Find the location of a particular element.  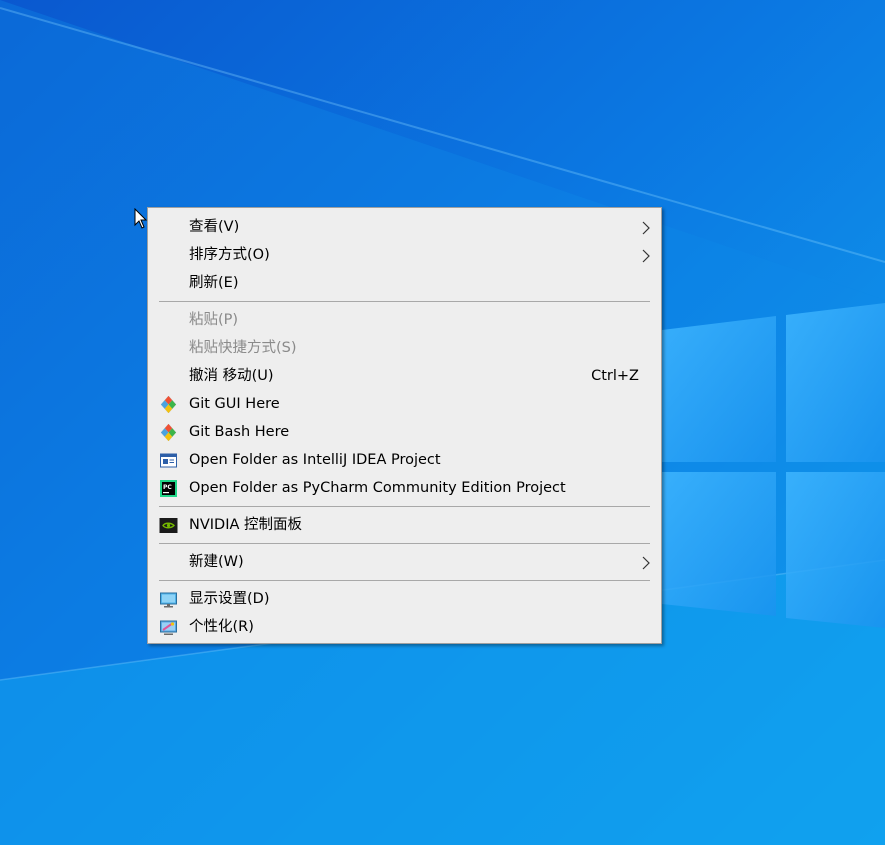

menu-item-label: 撤消 移动(U) is located at coordinates (231, 376).